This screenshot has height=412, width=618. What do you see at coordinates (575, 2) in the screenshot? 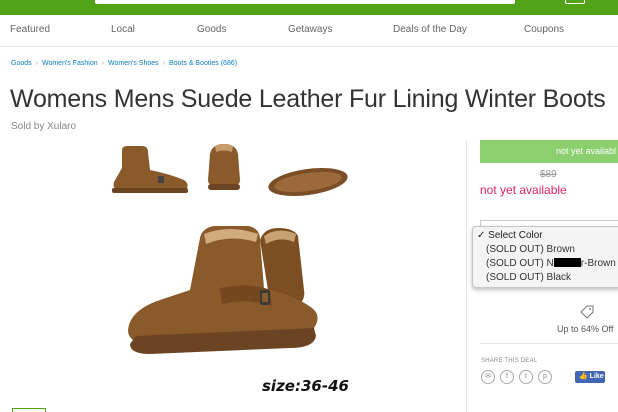
I see `search-button` at bounding box center [575, 2].